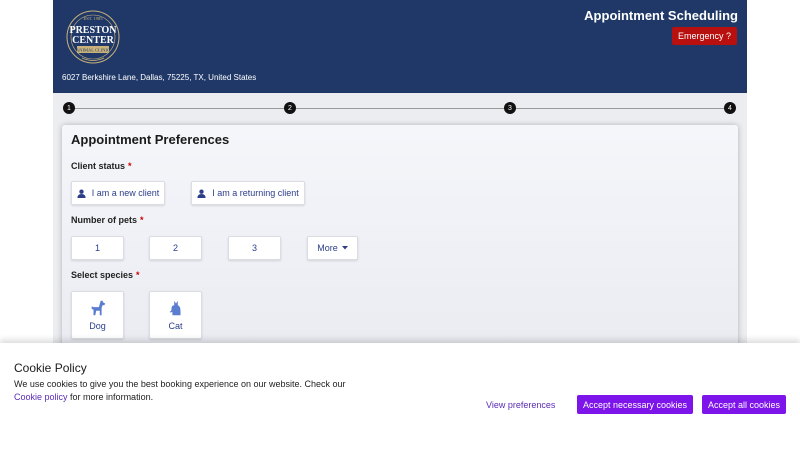  I want to click on pets-label: Number of pets *, so click(107, 220).